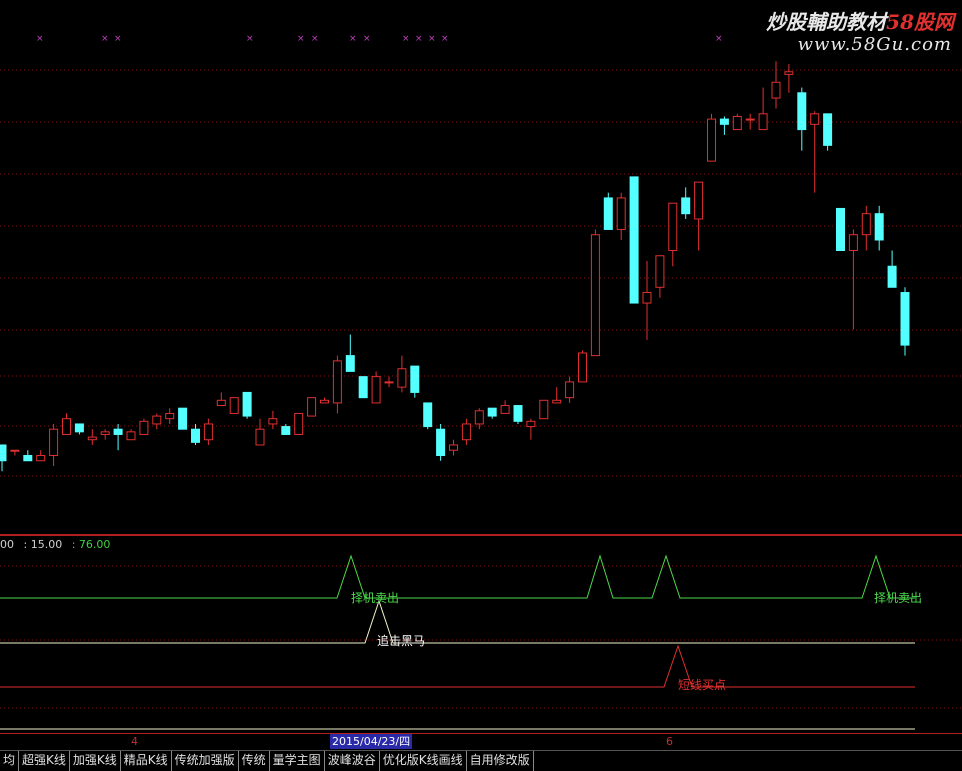 The image size is (962, 771). What do you see at coordinates (457, 576) in the screenshot?
I see `sell-signal-line` at bounding box center [457, 576].